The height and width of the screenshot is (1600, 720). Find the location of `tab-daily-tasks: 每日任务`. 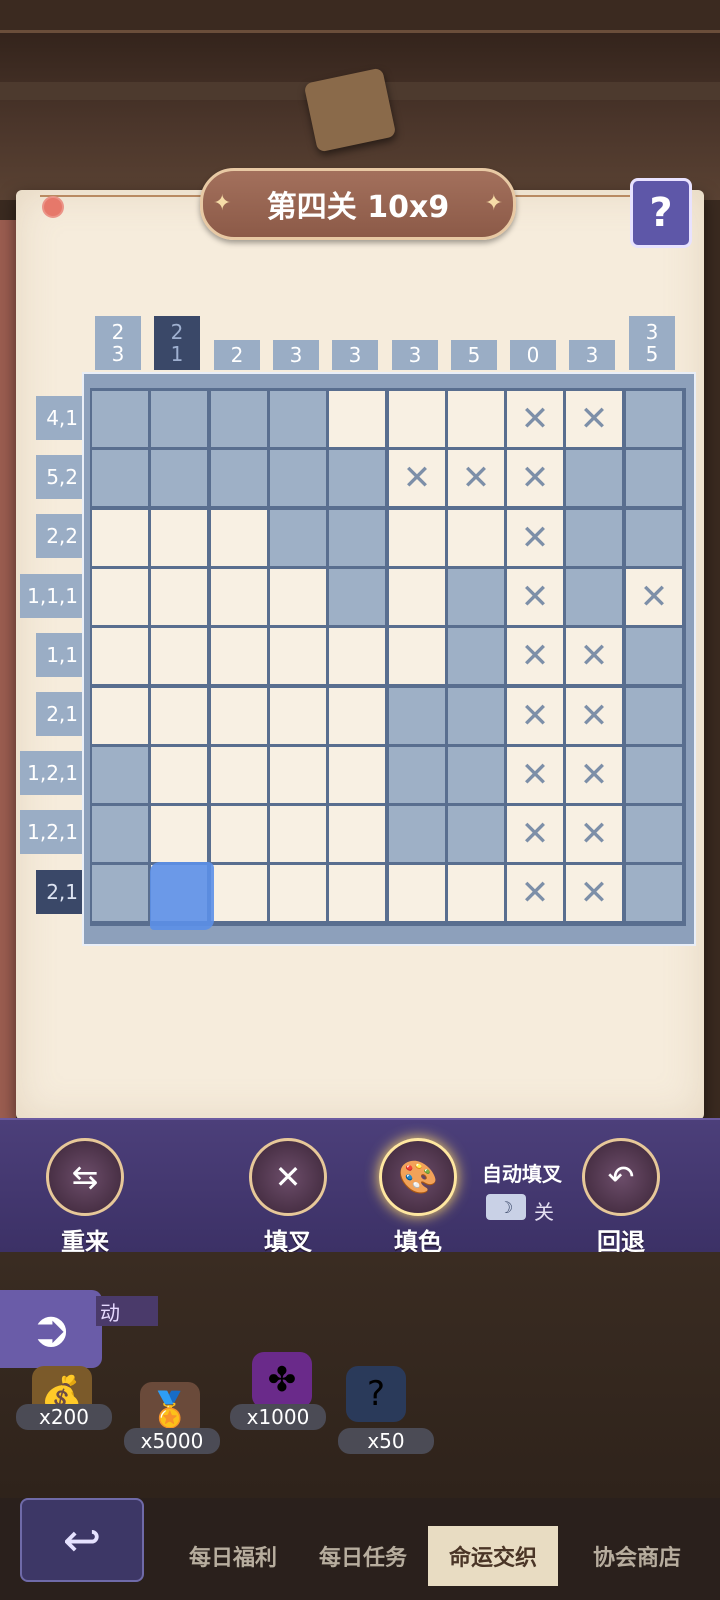

tab-daily-tasks: 每日任务 is located at coordinates (363, 1556).